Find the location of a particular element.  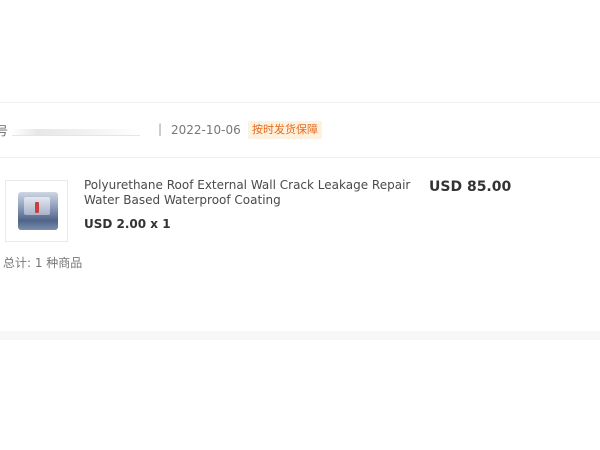

order-number-redacted is located at coordinates (76, 132).